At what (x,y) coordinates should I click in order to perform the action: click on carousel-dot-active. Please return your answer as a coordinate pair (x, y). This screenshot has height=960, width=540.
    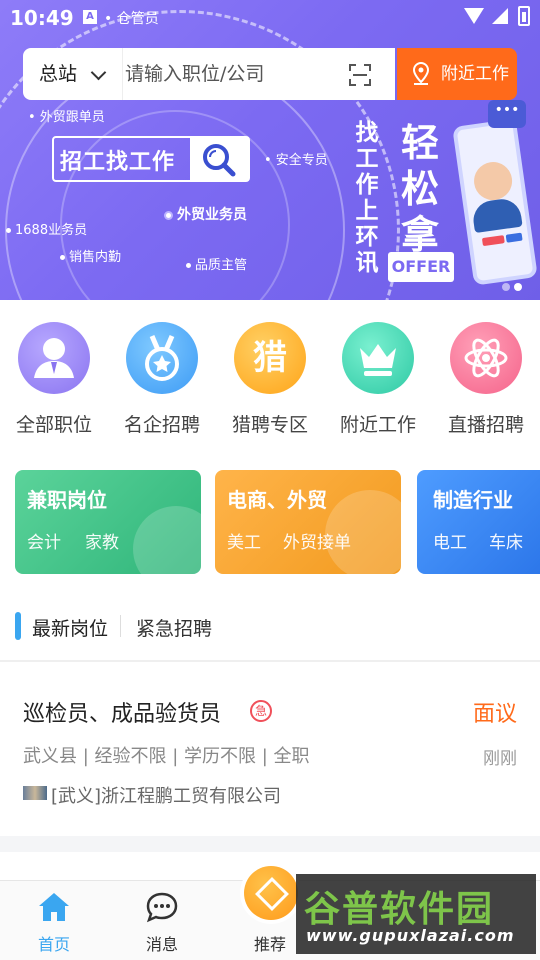
    Looking at the image, I should click on (518, 287).